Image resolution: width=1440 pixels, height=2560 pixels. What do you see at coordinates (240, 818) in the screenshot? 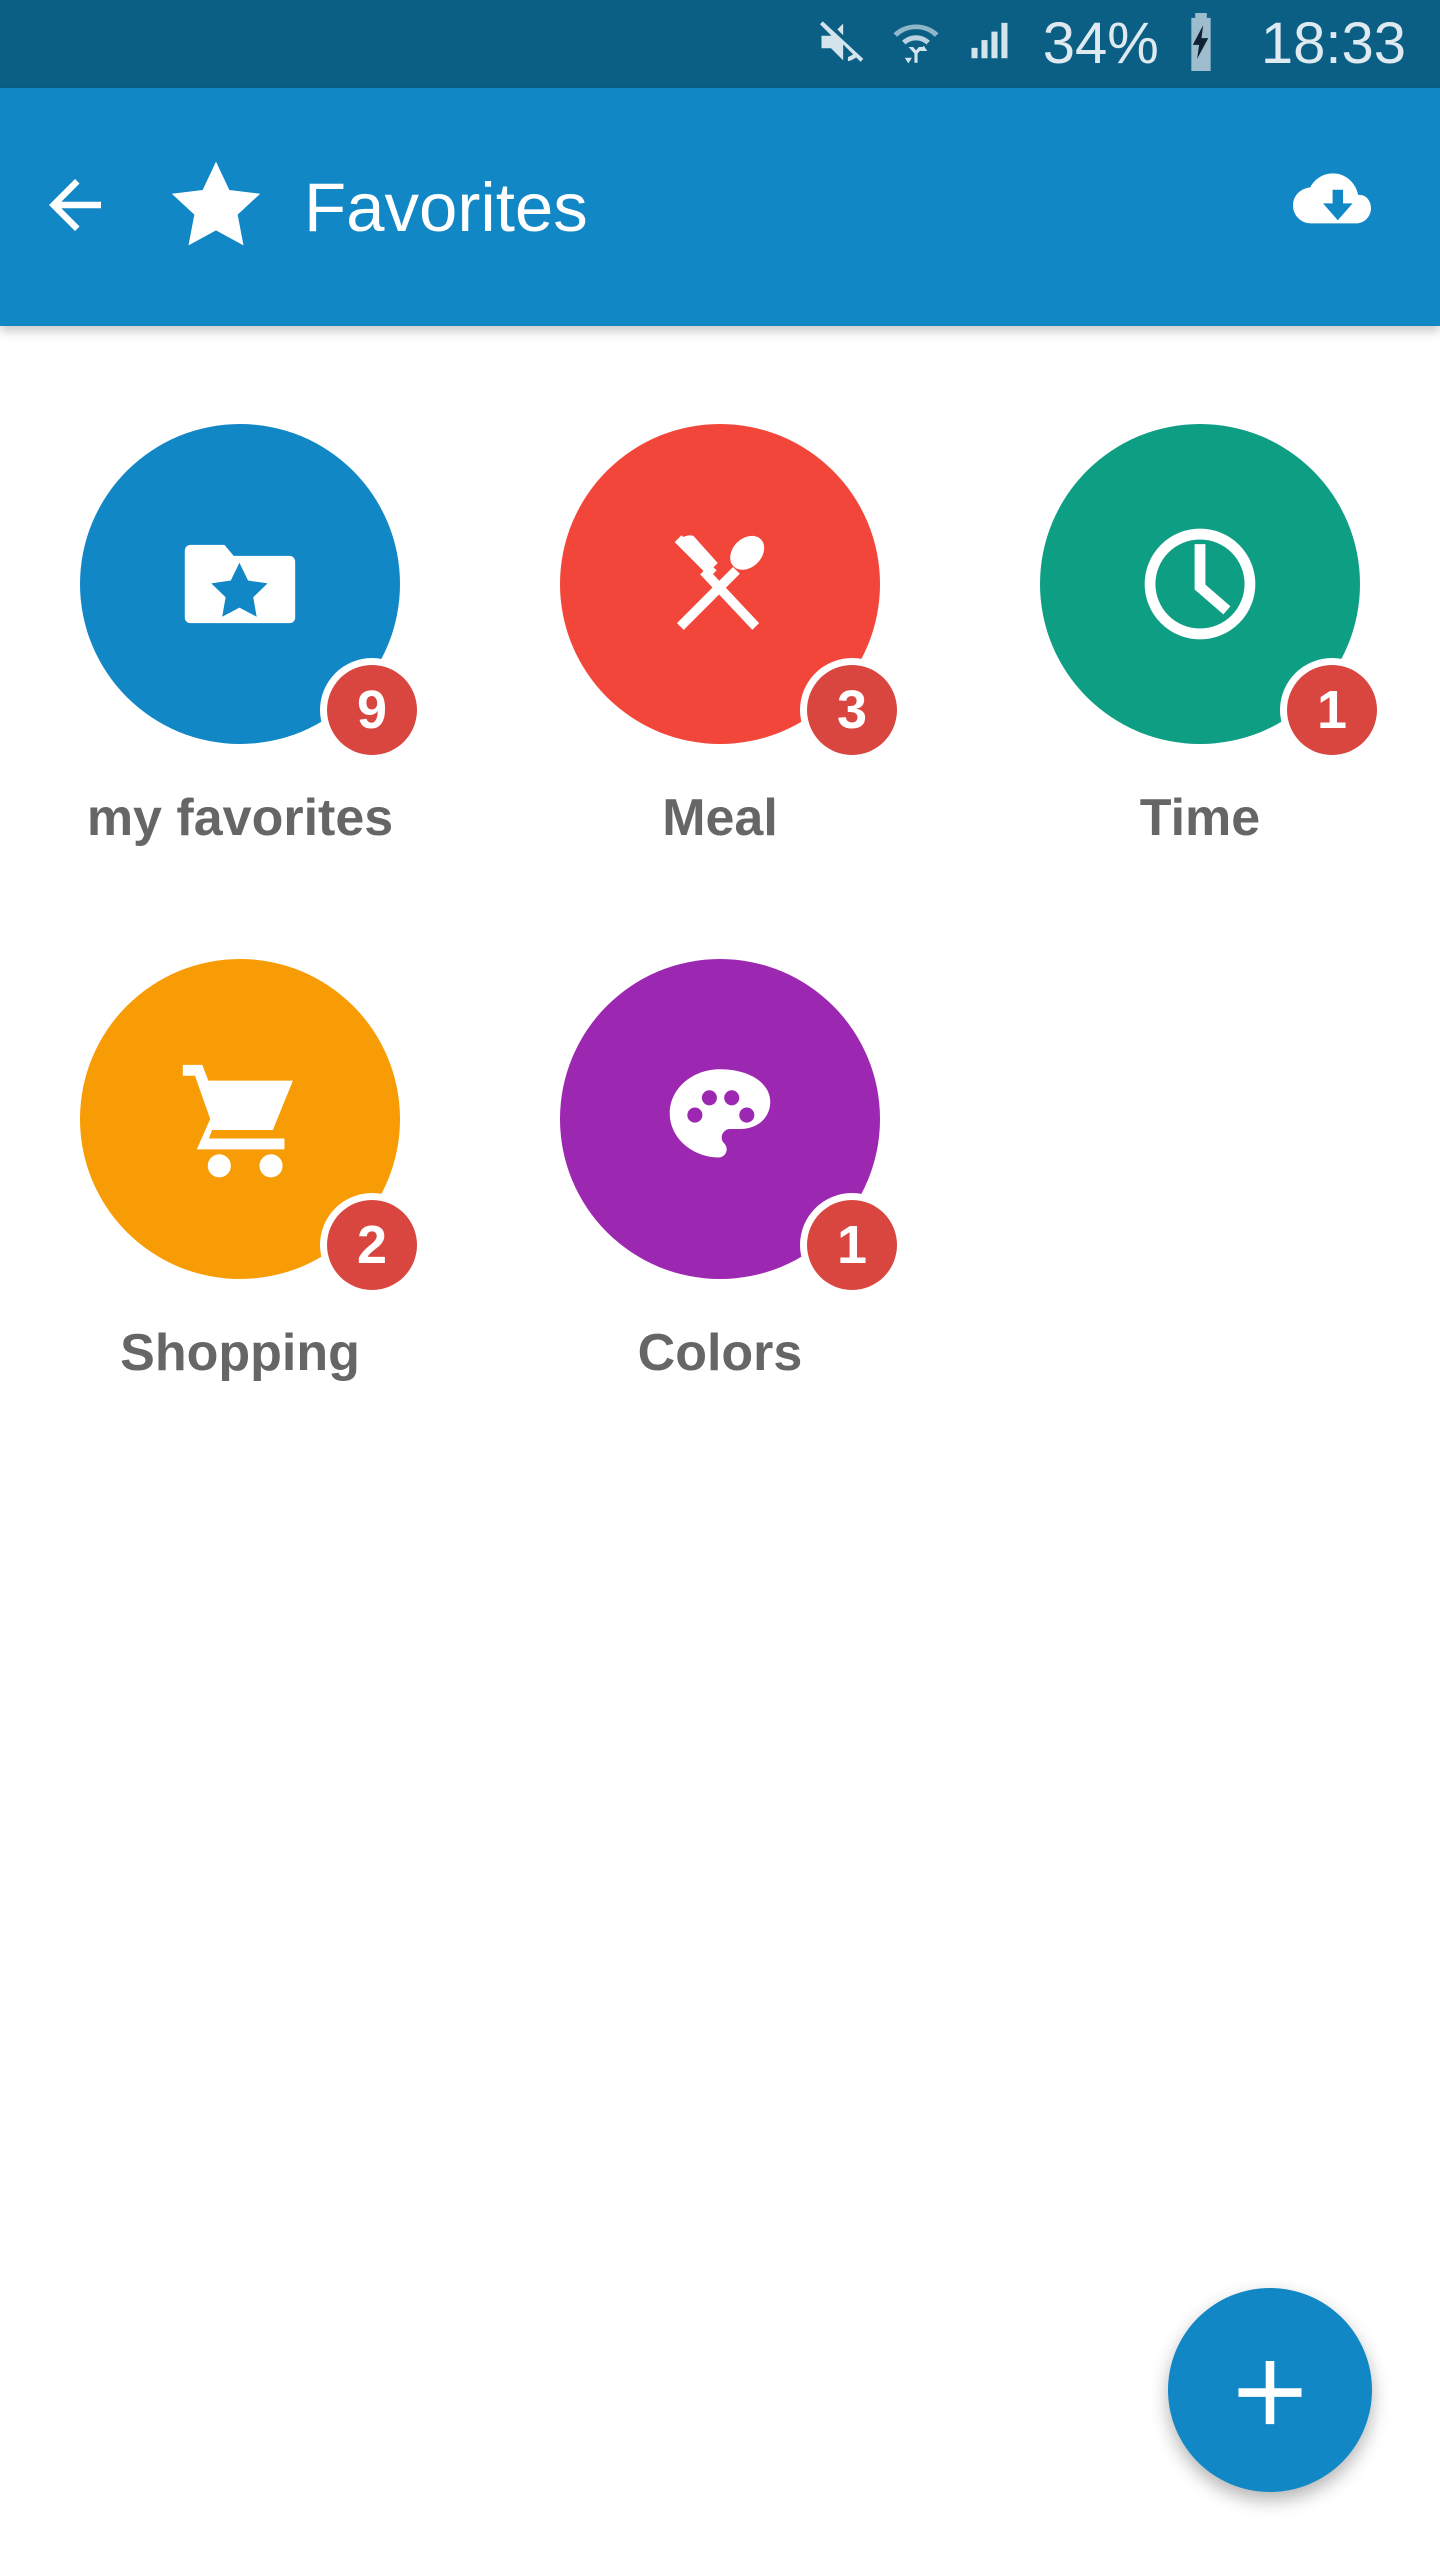
I see `grid-item-label: my favorites` at bounding box center [240, 818].